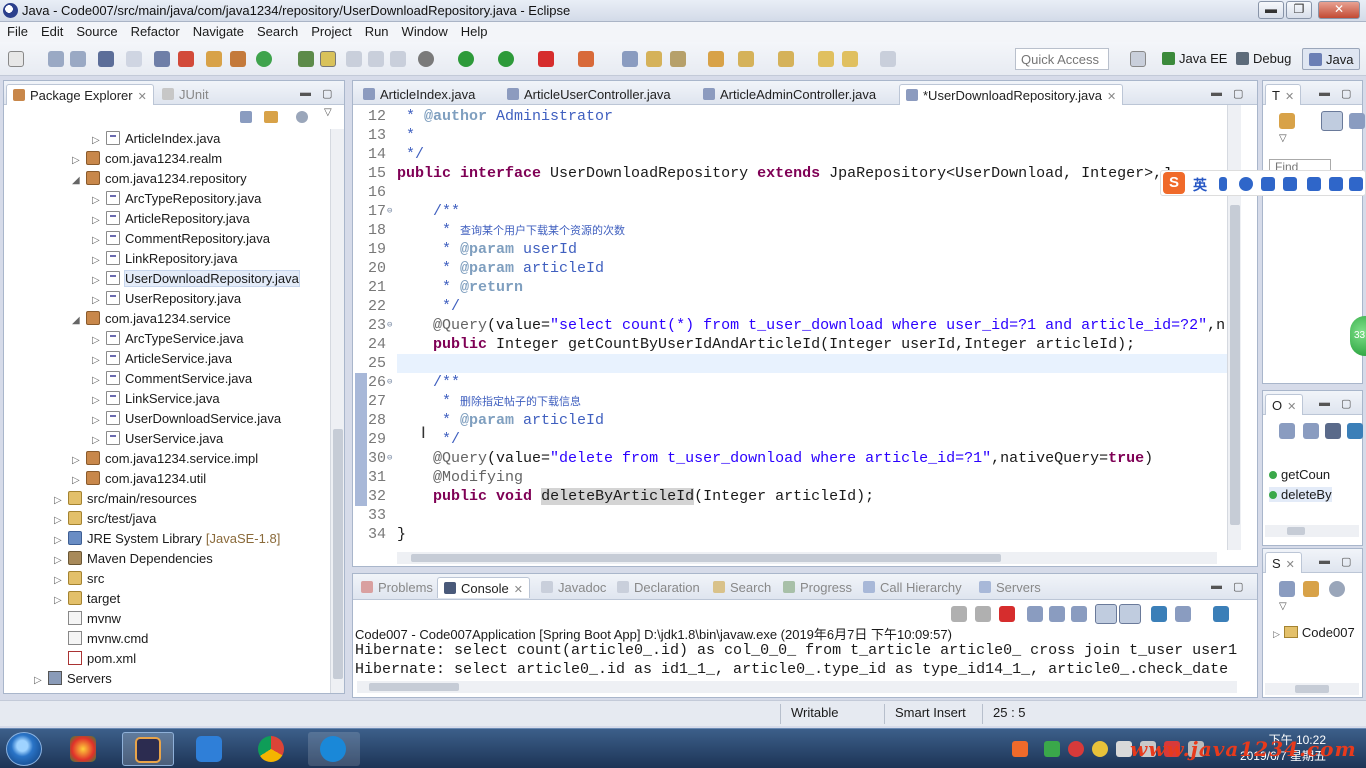 The width and height of the screenshot is (1366, 768). I want to click on tab-console: Console ✕, so click(483, 587).